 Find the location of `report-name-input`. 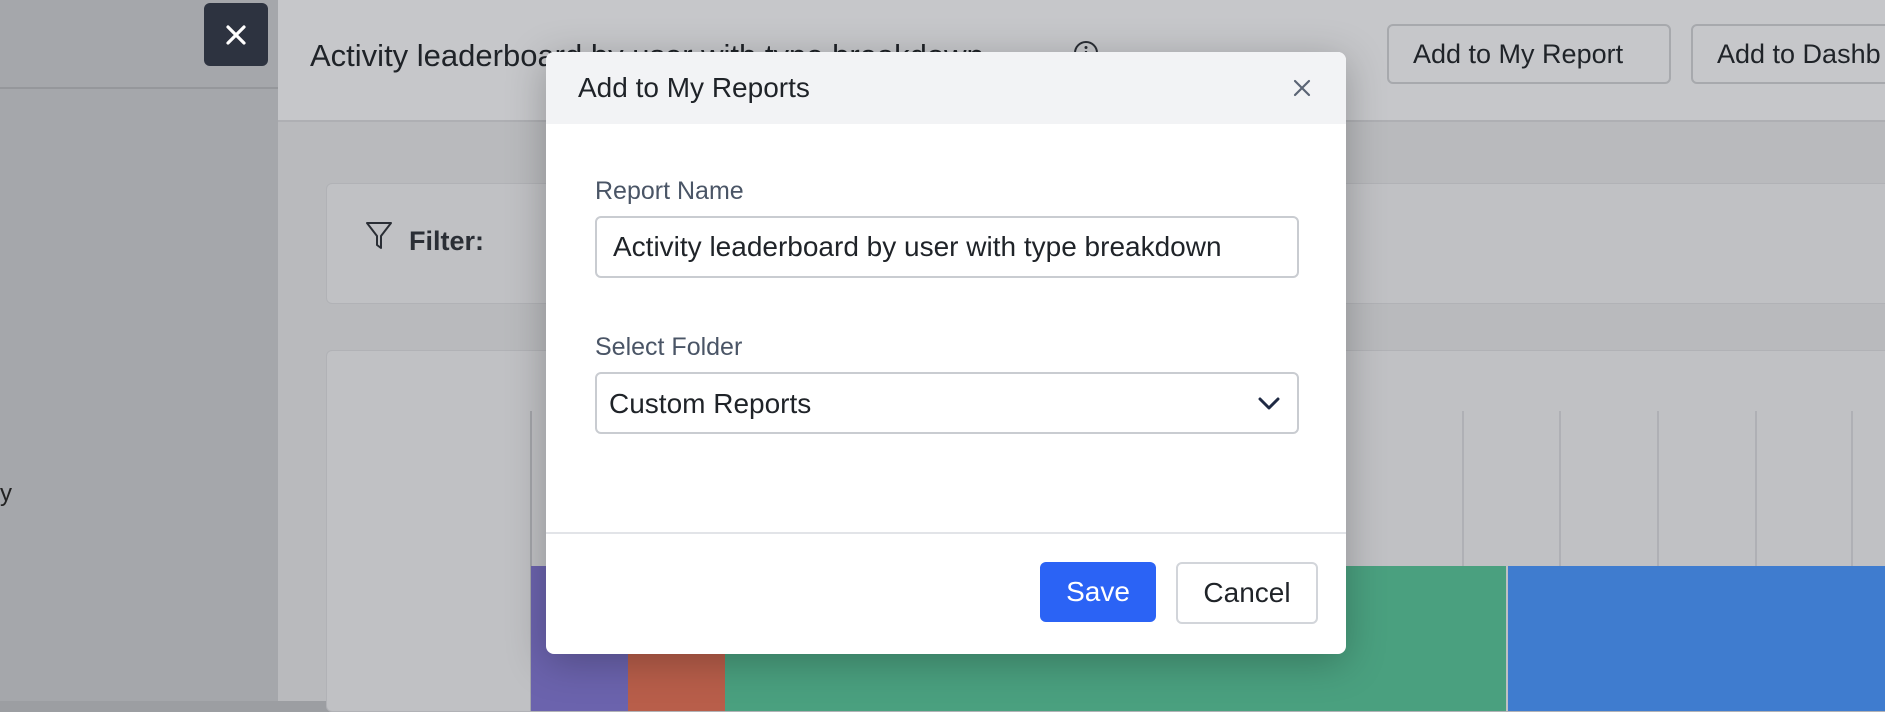

report-name-input is located at coordinates (947, 247).